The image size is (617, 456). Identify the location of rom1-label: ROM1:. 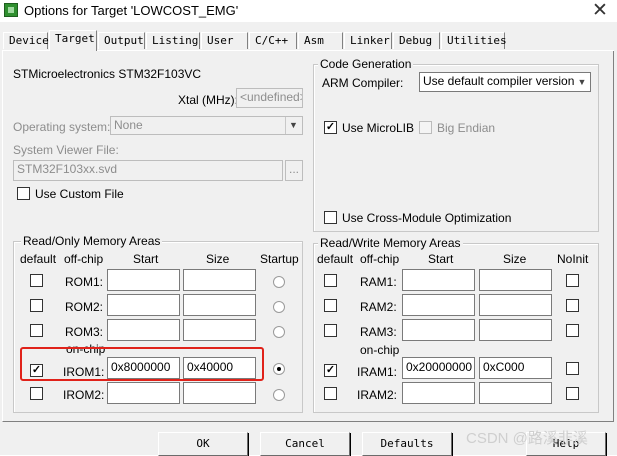
(84, 282).